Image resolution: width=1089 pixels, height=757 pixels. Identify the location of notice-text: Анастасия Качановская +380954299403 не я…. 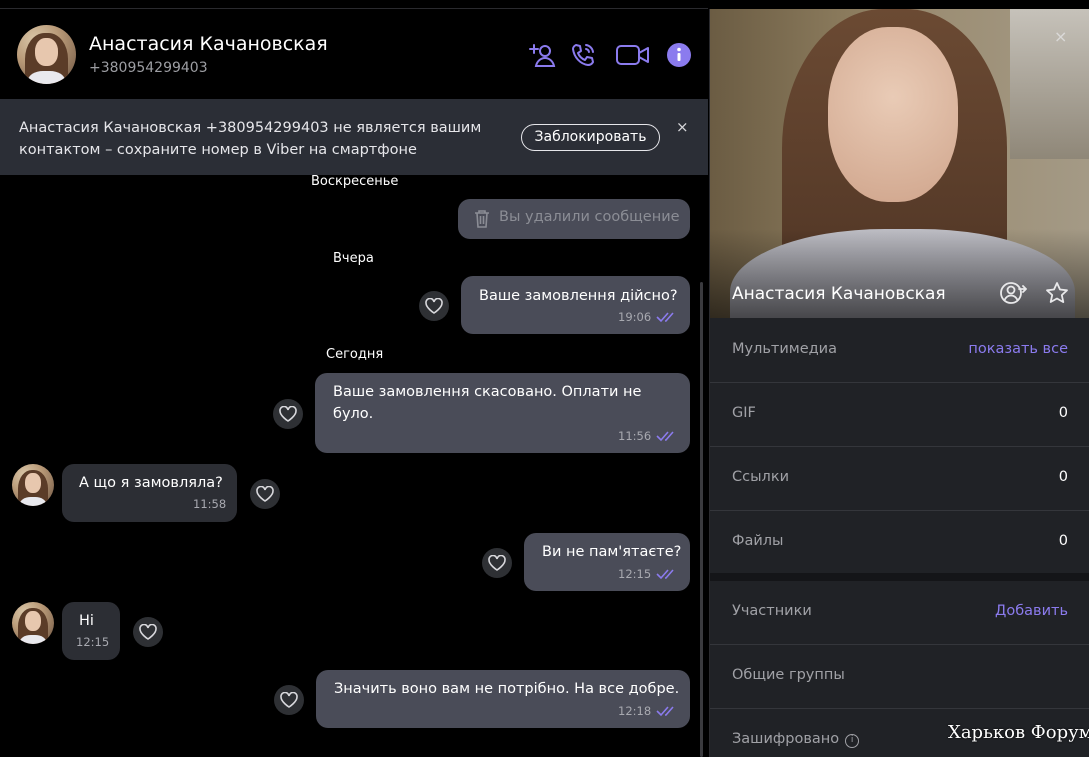
(250, 139).